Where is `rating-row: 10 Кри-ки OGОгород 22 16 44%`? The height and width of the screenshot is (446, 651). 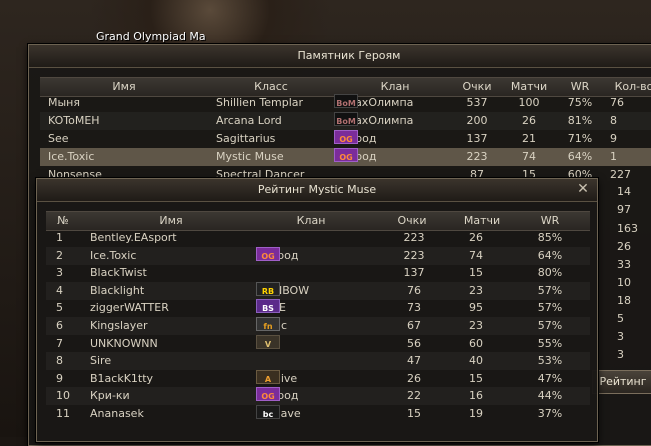 rating-row: 10 Кри-ки OGОгород 22 16 44% is located at coordinates (318, 396).